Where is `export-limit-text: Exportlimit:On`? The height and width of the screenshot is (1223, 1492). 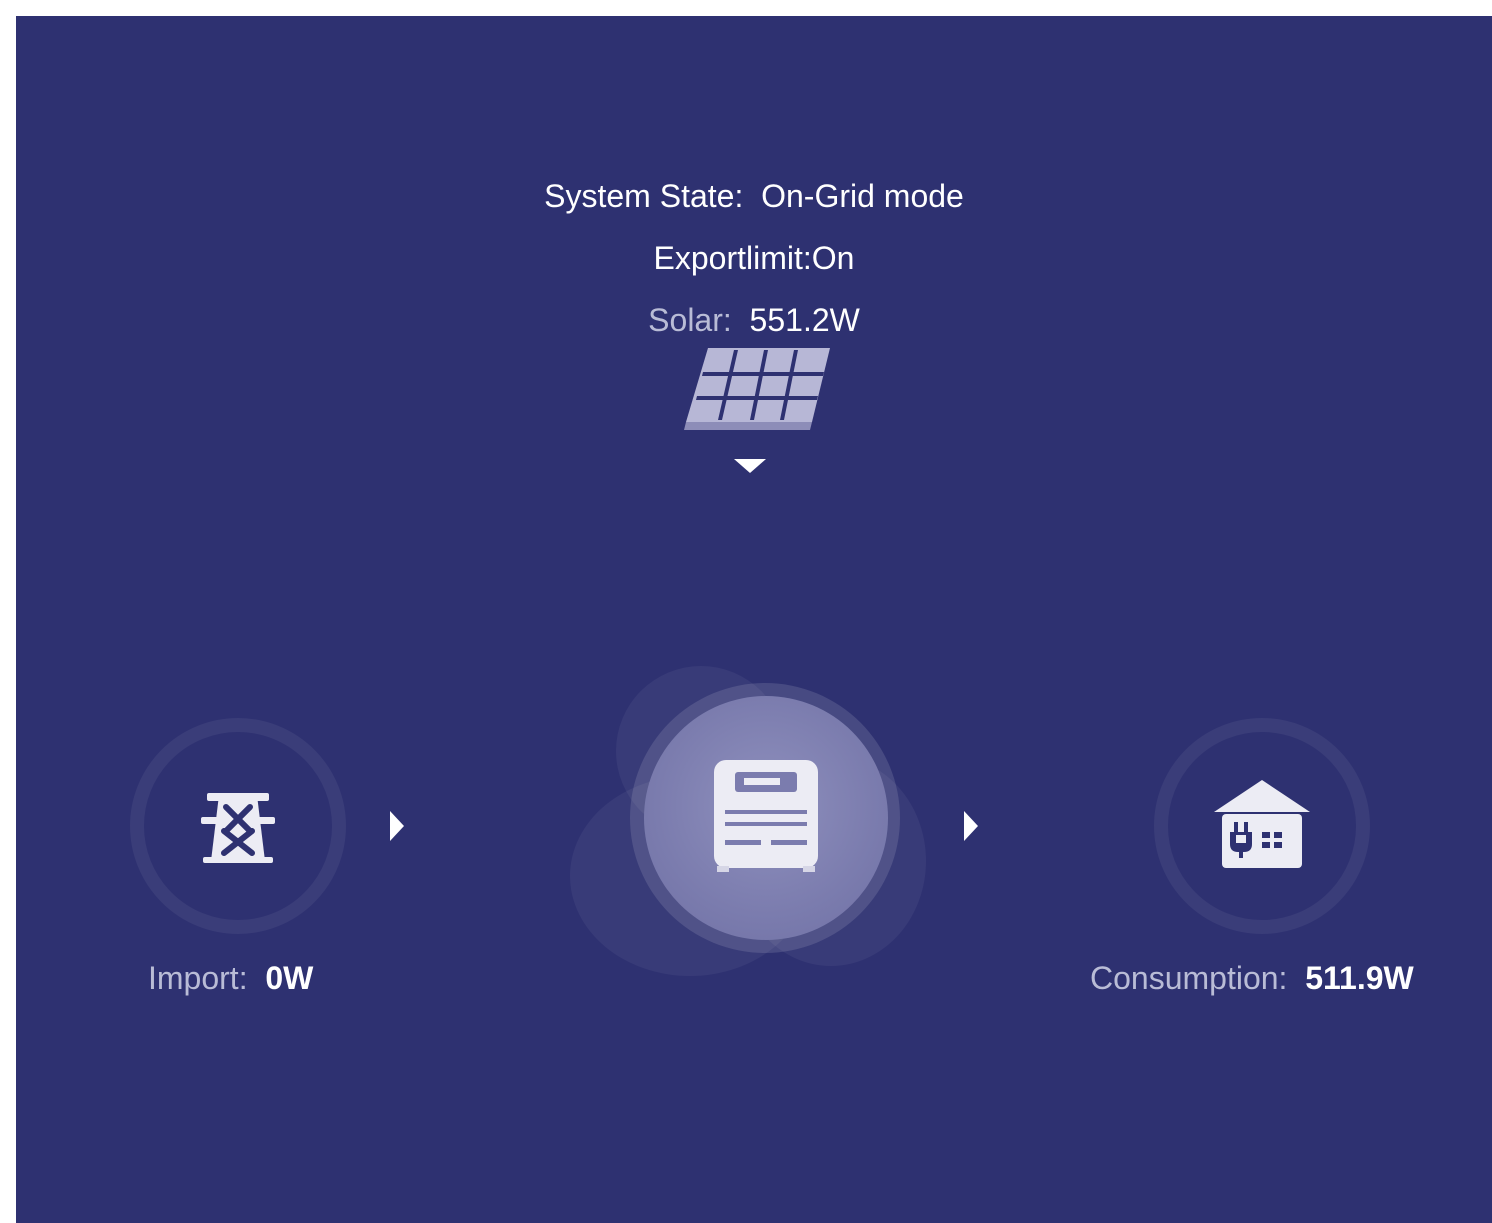
export-limit-text: Exportlimit:On is located at coordinates (754, 258).